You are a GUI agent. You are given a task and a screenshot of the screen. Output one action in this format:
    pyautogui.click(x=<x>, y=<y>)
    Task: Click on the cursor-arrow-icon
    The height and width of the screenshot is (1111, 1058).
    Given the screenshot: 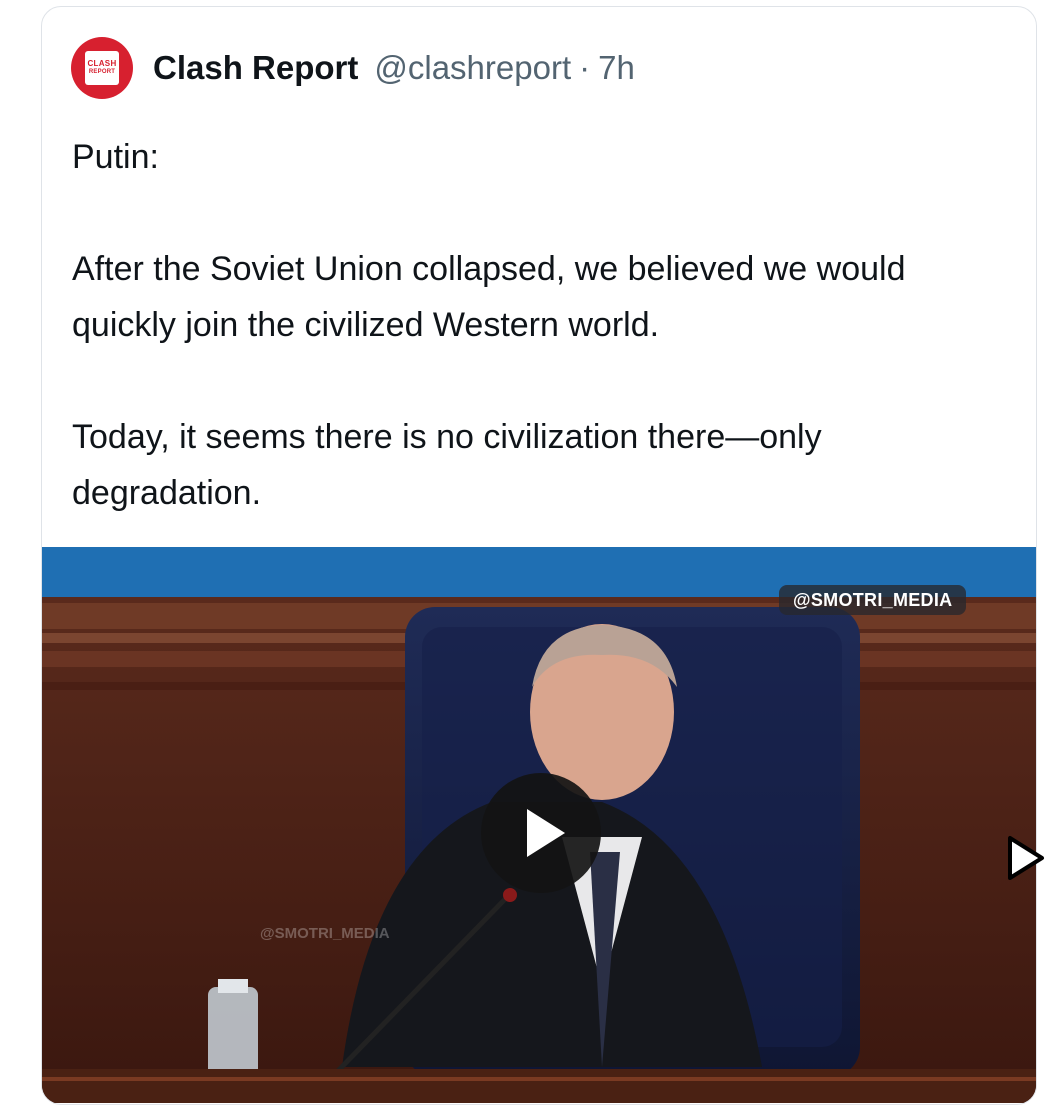 What is the action you would take?
    pyautogui.click(x=1025, y=859)
    